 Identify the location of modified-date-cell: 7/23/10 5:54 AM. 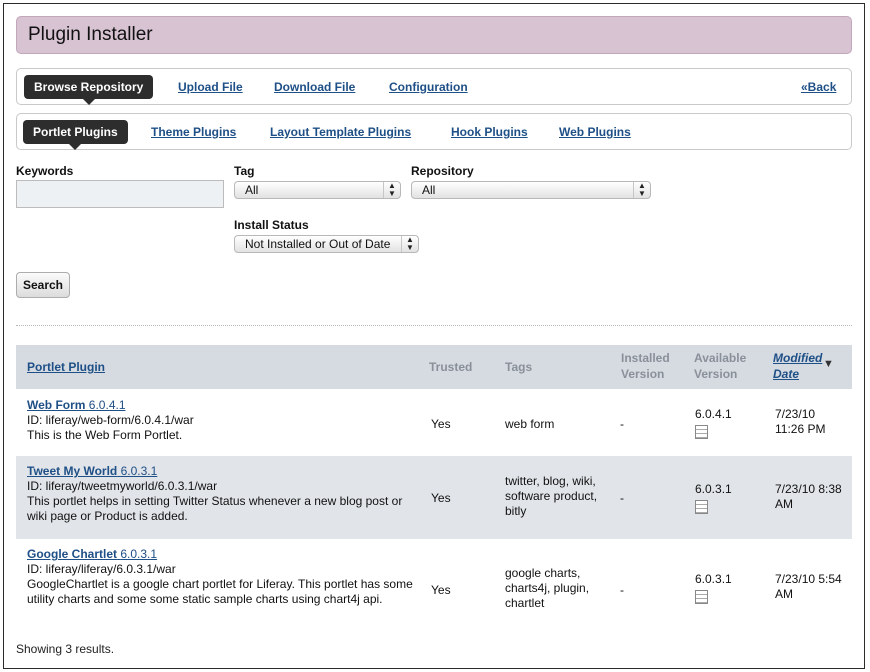
(808, 586).